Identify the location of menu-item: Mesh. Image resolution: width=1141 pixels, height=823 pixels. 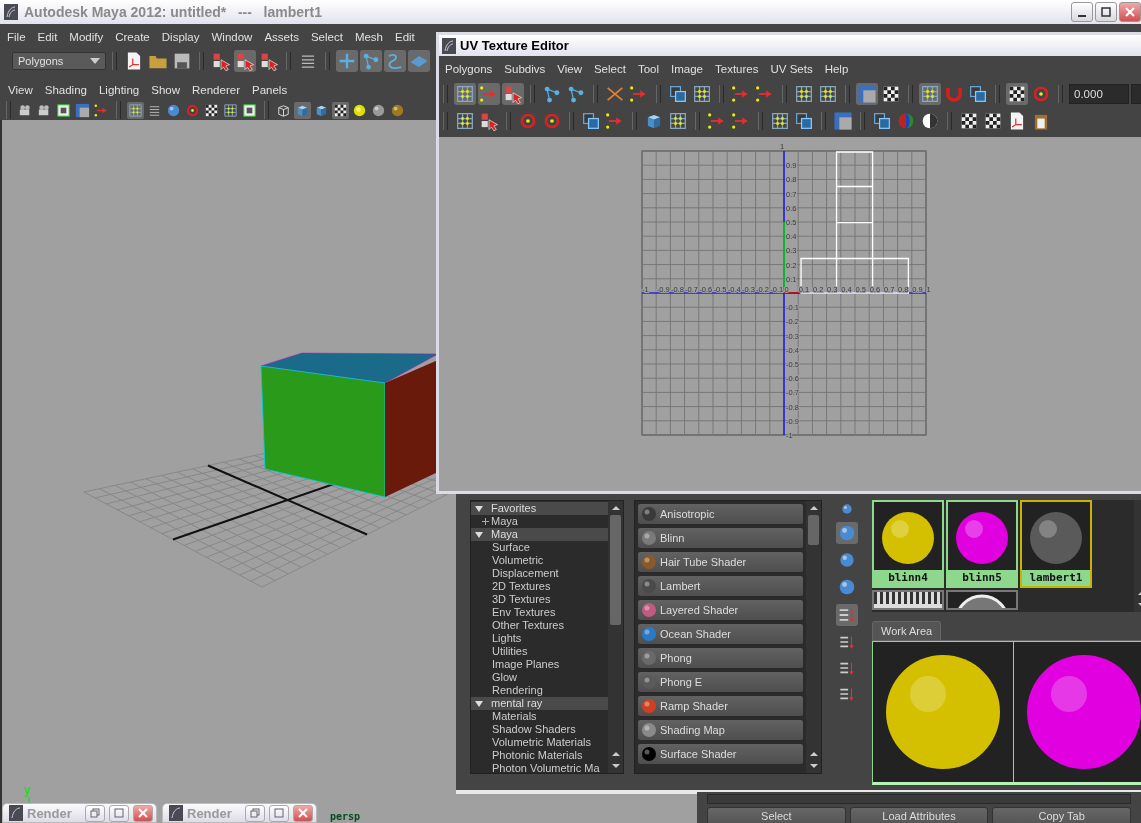
(368, 37).